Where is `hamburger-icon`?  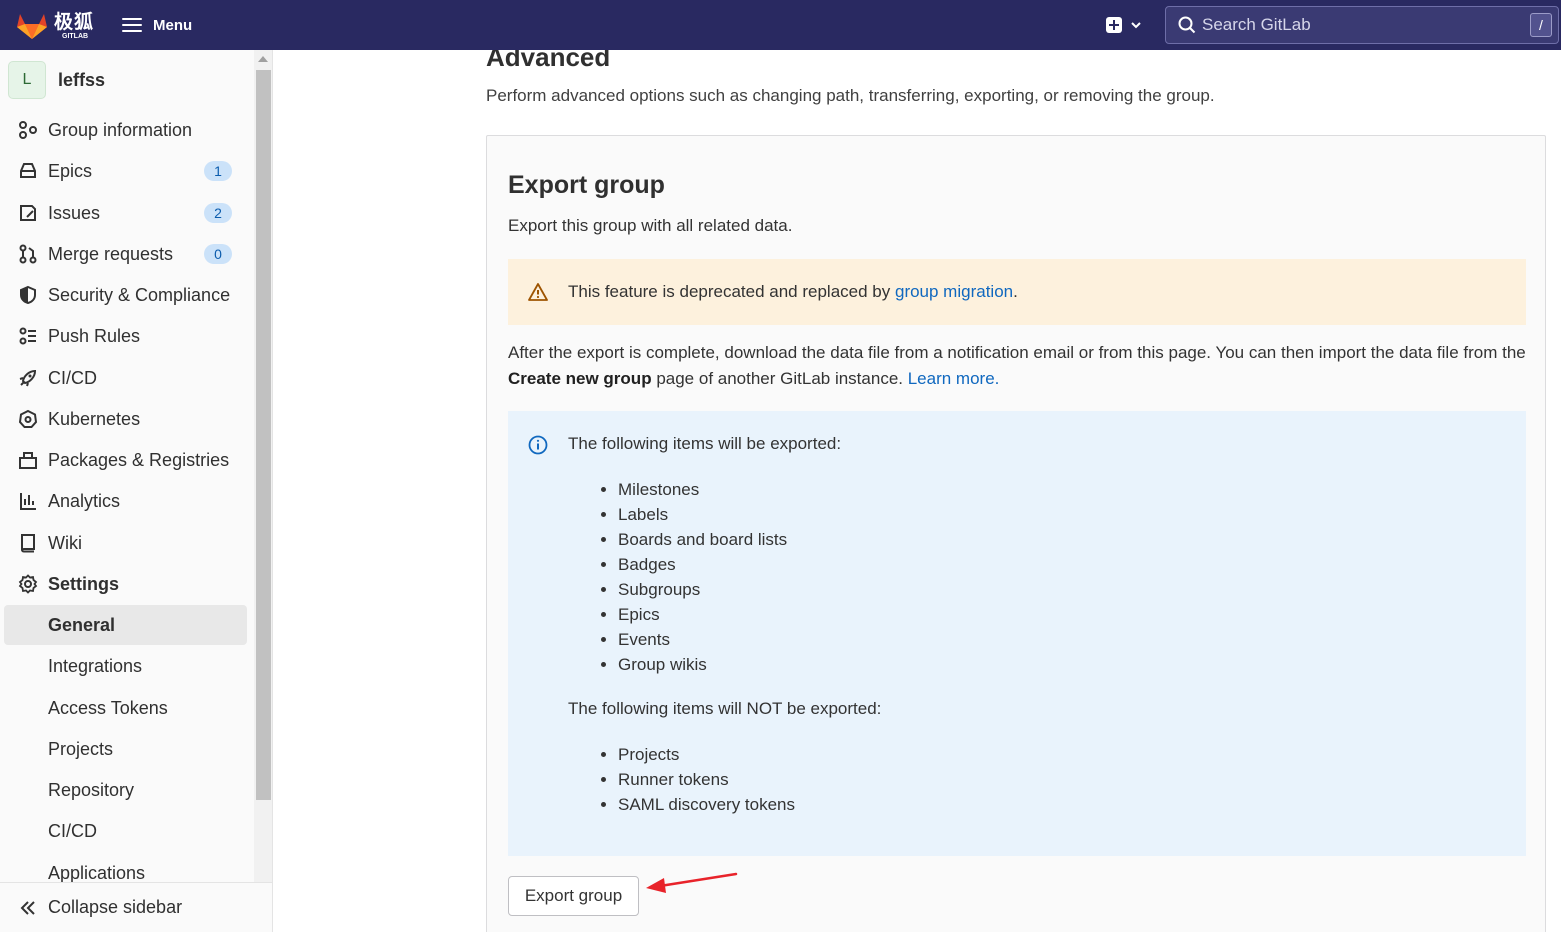
hamburger-icon is located at coordinates (132, 25).